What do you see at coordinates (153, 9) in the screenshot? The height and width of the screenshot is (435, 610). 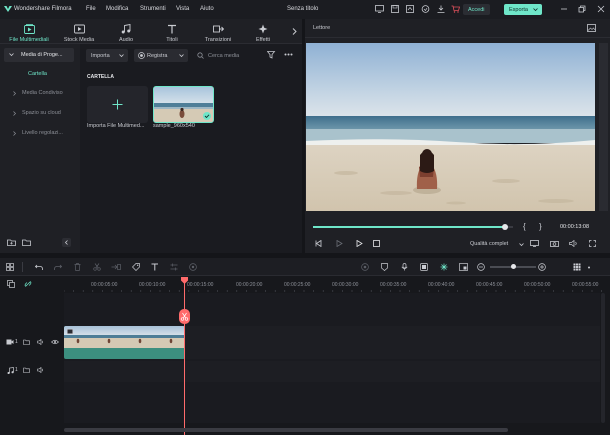 I see `menu-strumenti: Strumenti` at bounding box center [153, 9].